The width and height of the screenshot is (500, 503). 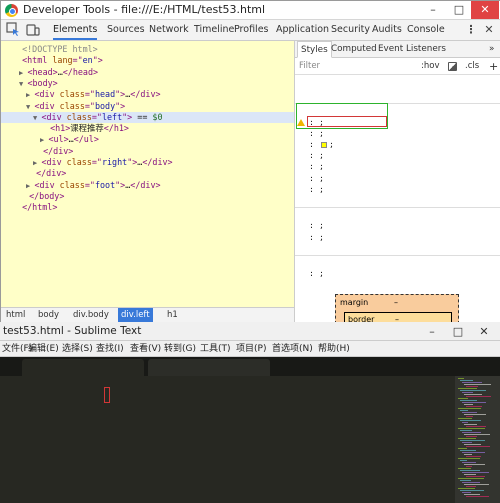 What do you see at coordinates (316, 189) in the screenshot?
I see `css-property-text-align: : ;` at bounding box center [316, 189].